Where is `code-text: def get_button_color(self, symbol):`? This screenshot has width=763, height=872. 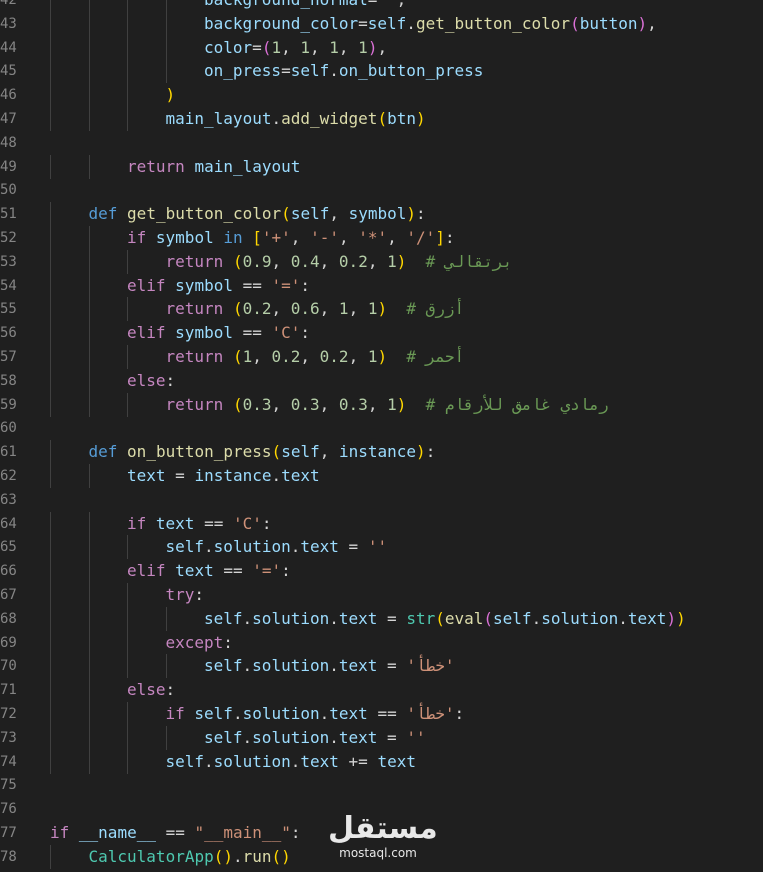 code-text: def get_button_color(self, symbol): is located at coordinates (257, 214).